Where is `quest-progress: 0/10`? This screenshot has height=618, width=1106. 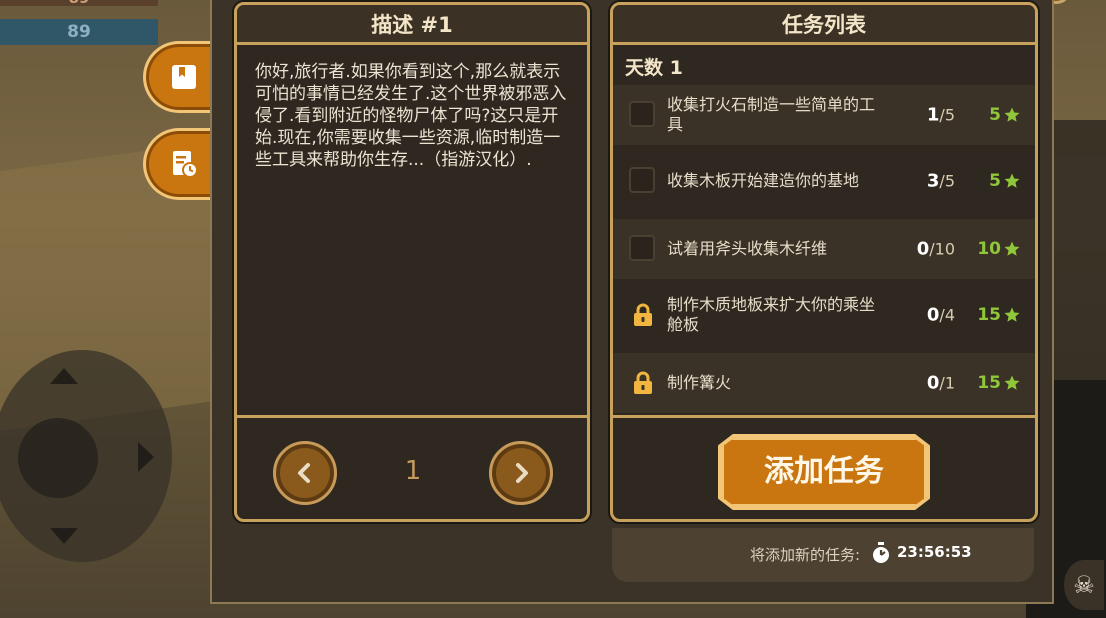
quest-progress: 0/10 is located at coordinates (936, 249).